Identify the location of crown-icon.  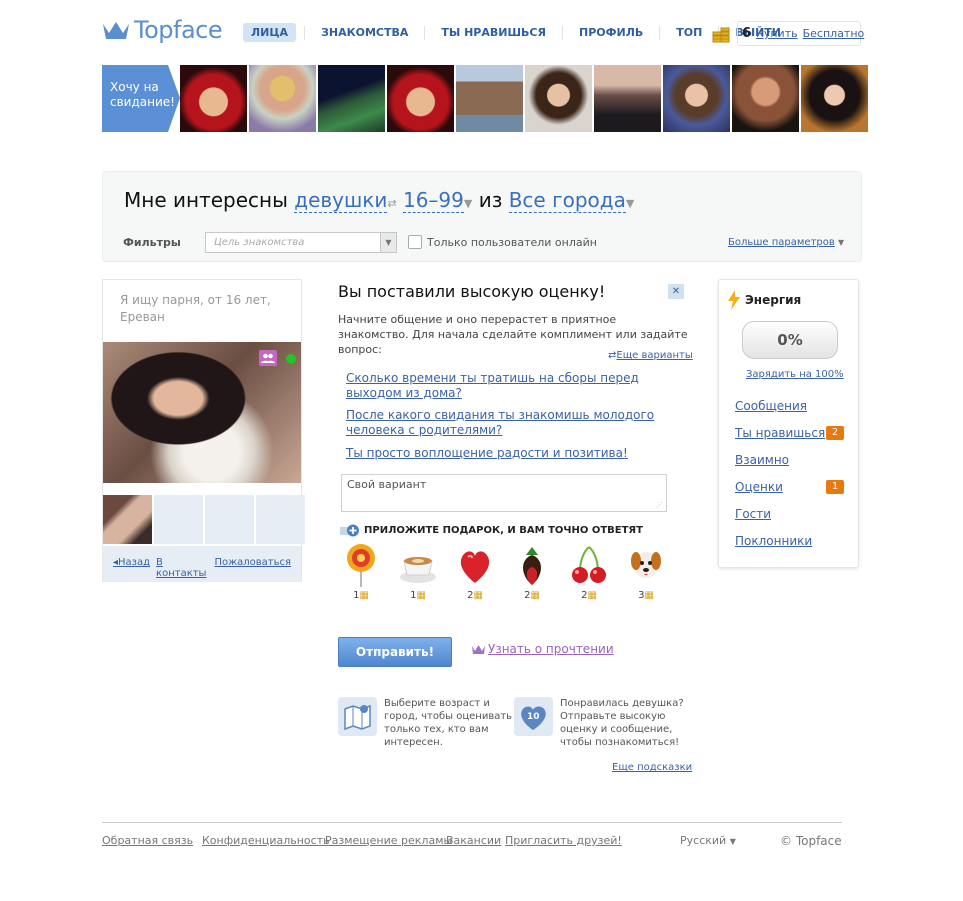
(116, 30).